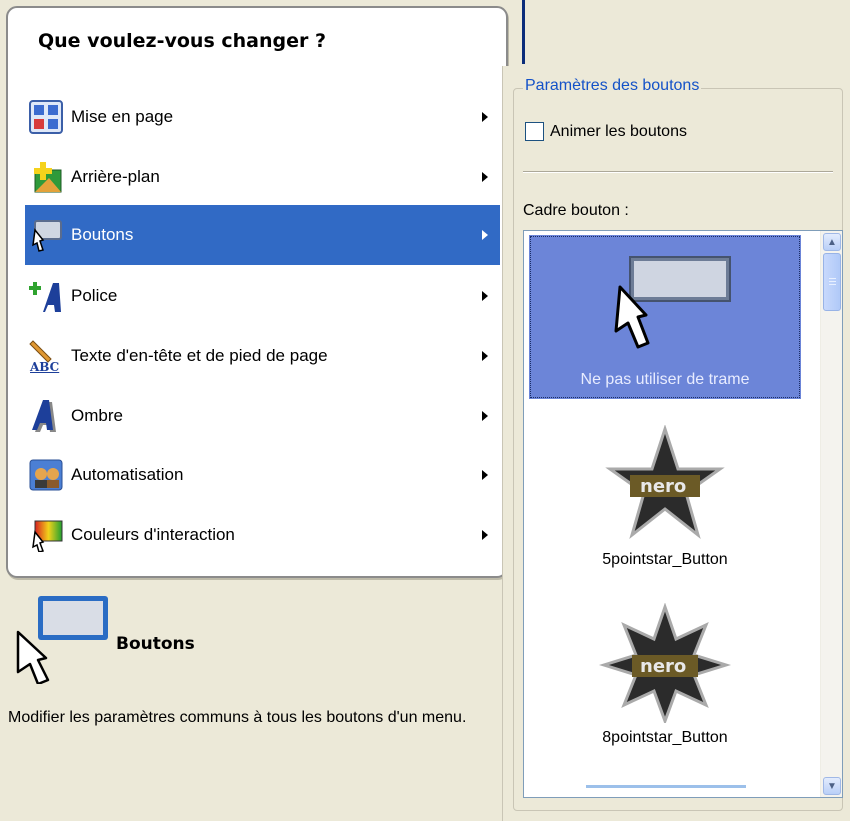 Image resolution: width=850 pixels, height=821 pixels. What do you see at coordinates (665, 559) in the screenshot?
I see `frame-option-label: 5pointstar_Button` at bounding box center [665, 559].